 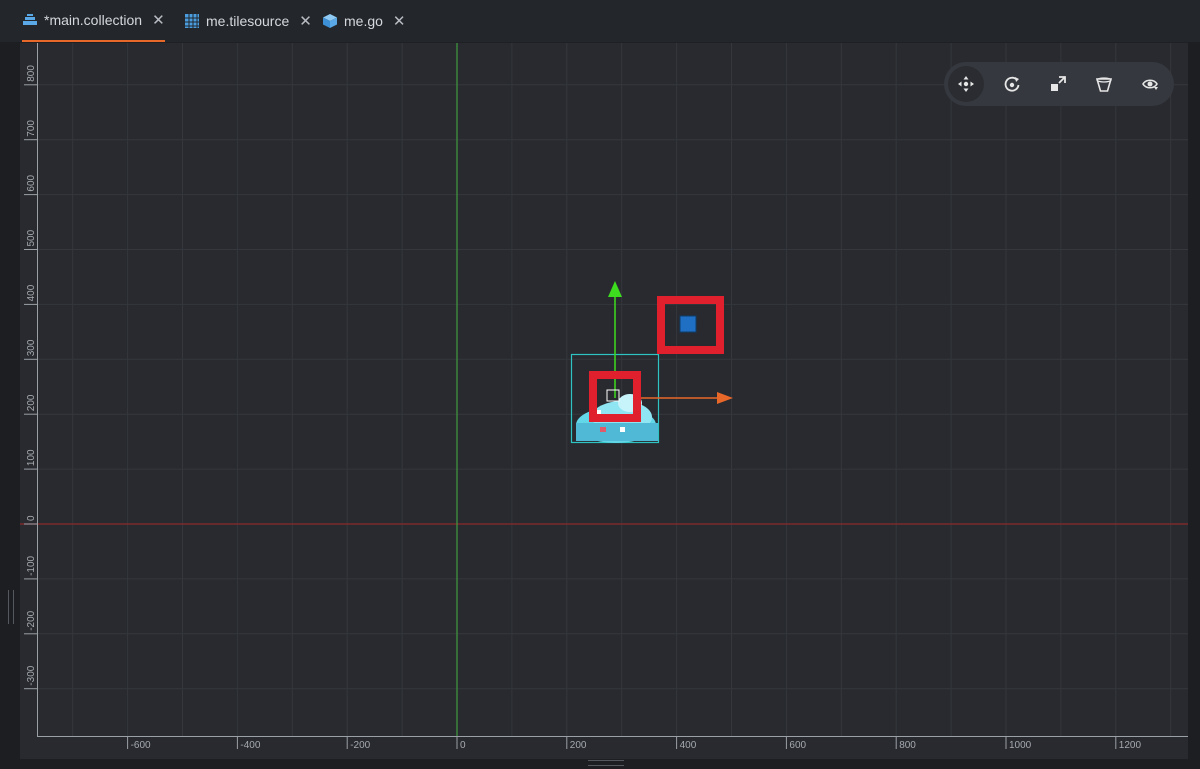 I want to click on tab-me-tilesource: me.tilesource ✕, so click(x=248, y=21).